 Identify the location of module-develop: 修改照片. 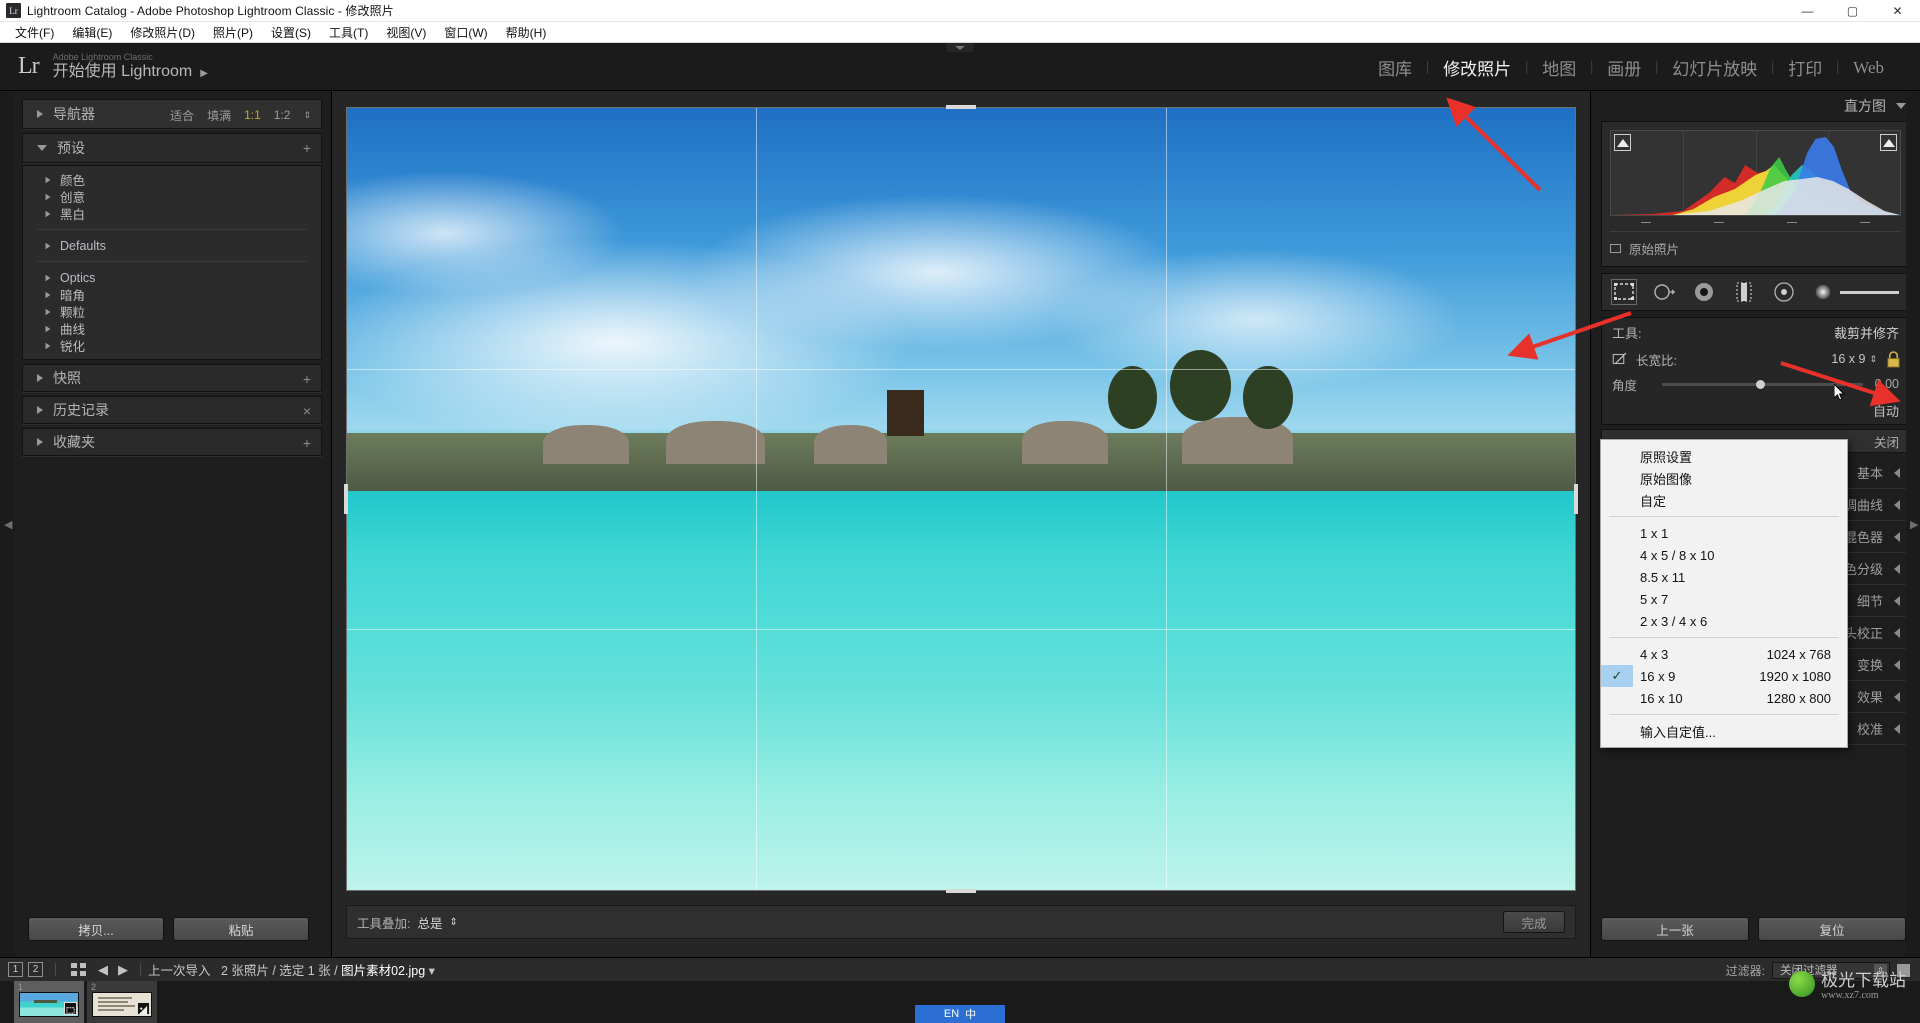
(1477, 67).